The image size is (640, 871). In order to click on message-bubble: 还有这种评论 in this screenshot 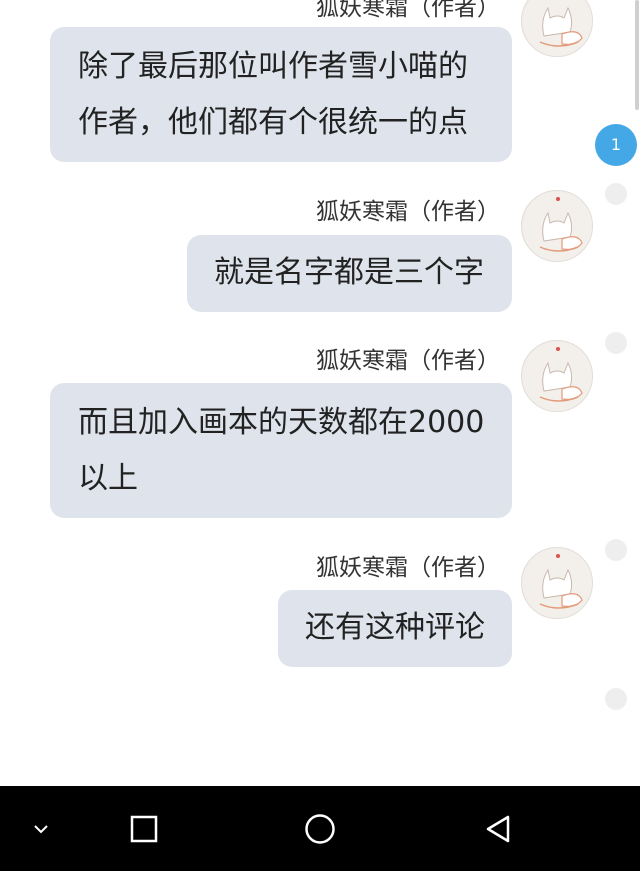, I will do `click(395, 628)`.